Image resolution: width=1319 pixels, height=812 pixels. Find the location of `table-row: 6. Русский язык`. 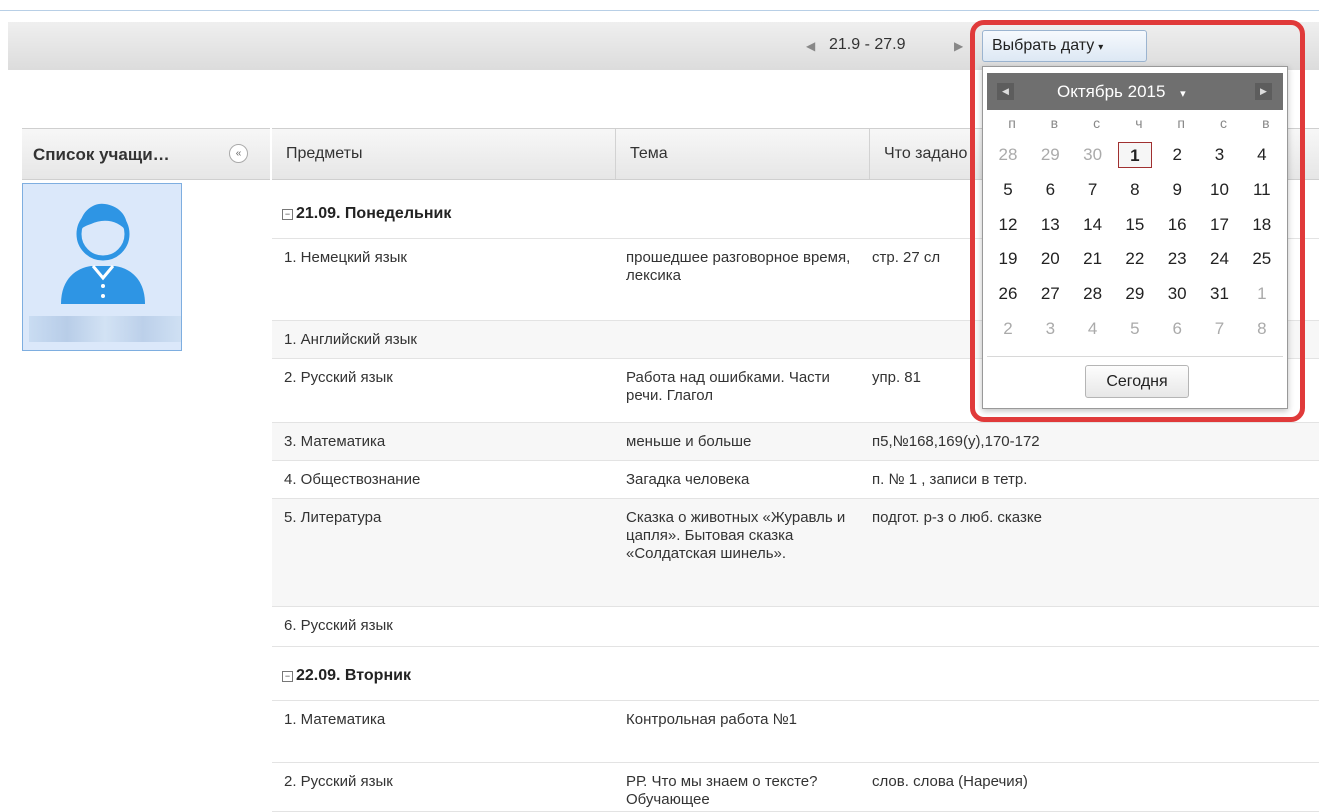

table-row: 6. Русский язык is located at coordinates (795, 627).